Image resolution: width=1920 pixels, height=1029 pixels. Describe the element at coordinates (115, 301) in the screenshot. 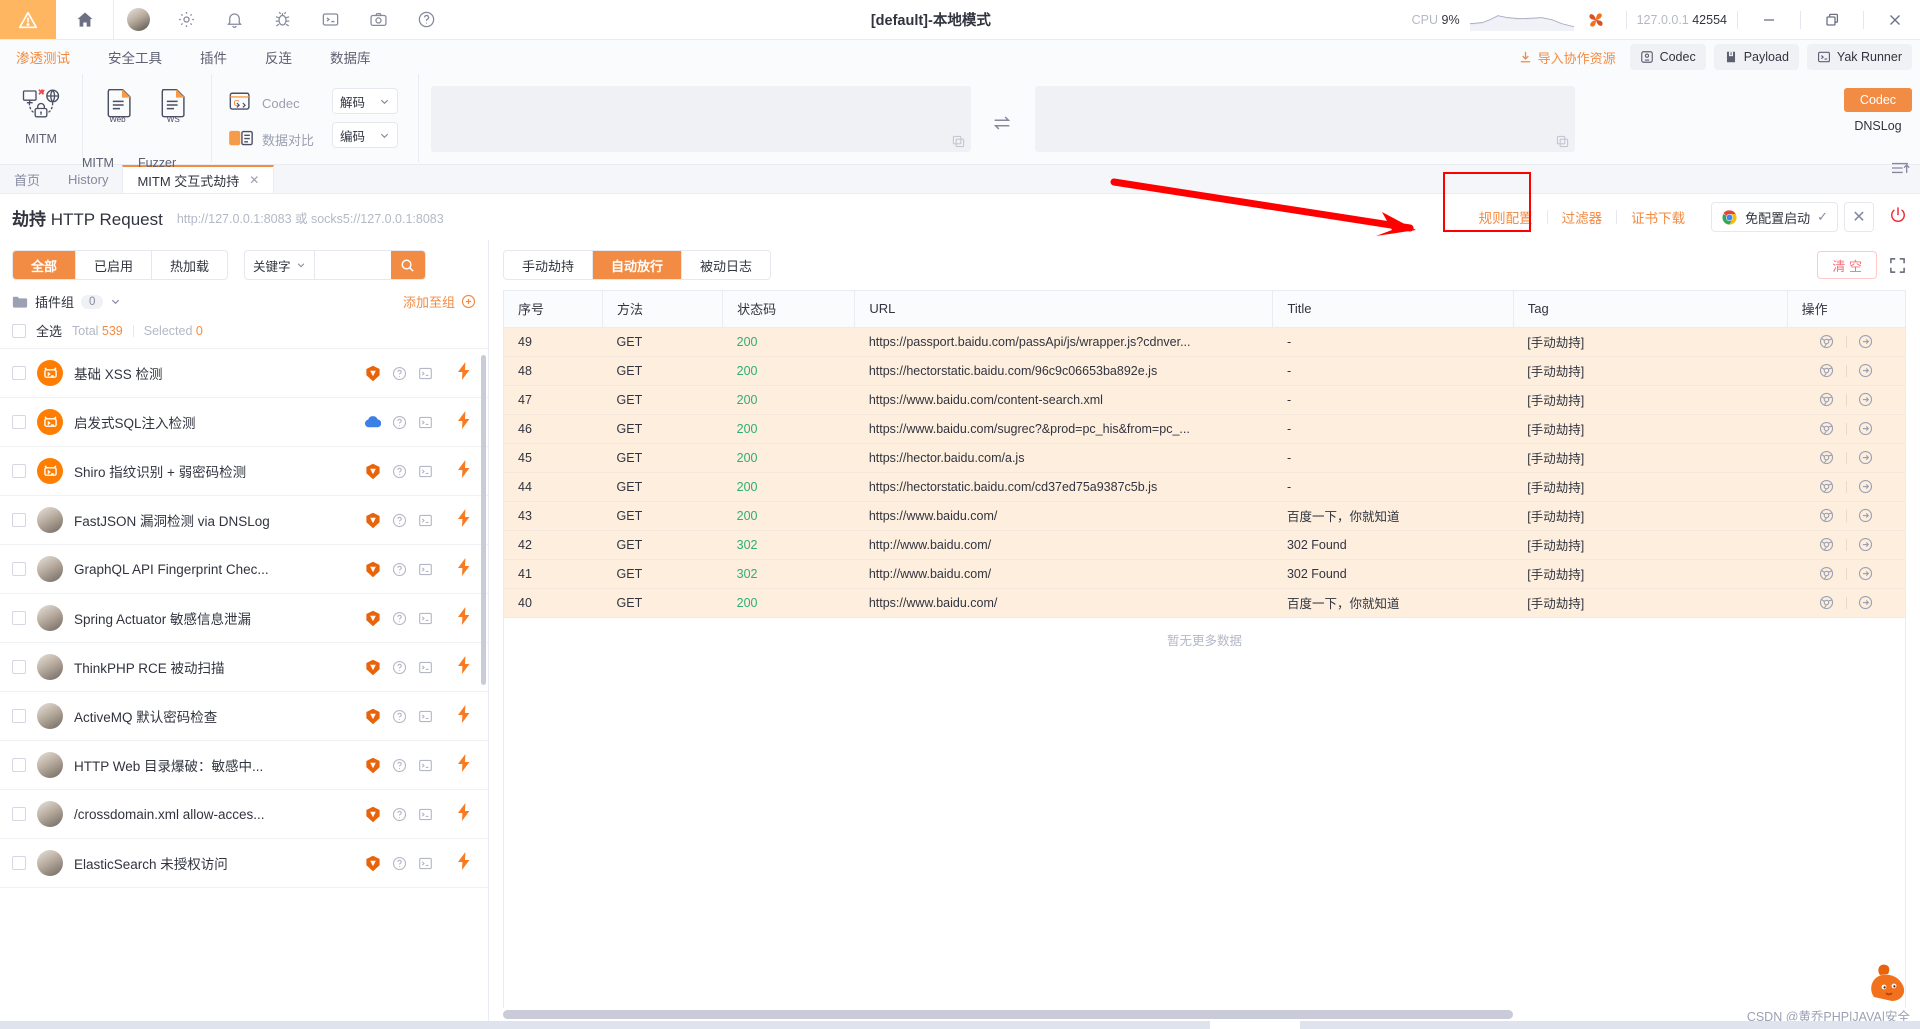

I see `chevron-down-icon` at that location.